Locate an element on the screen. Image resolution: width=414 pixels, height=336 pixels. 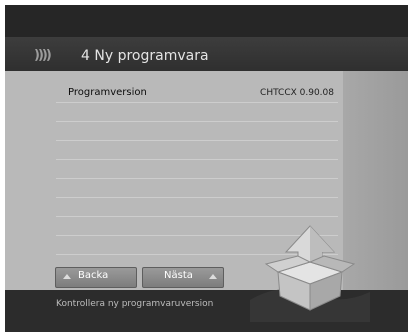
update-box-arrow-icon is located at coordinates (310, 273).